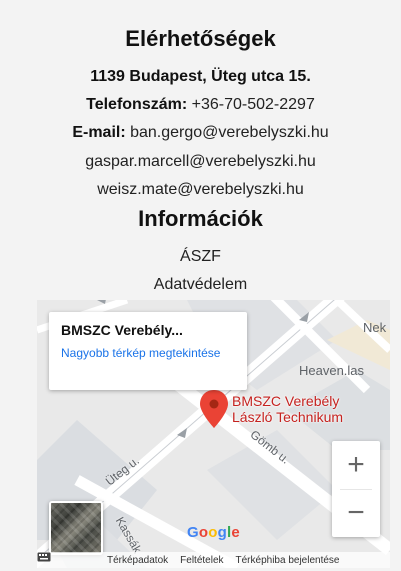 The height and width of the screenshot is (571, 401). Describe the element at coordinates (229, 132) in the screenshot. I see `email-link-1: ban.gergo@verebelyszki.hu` at that location.